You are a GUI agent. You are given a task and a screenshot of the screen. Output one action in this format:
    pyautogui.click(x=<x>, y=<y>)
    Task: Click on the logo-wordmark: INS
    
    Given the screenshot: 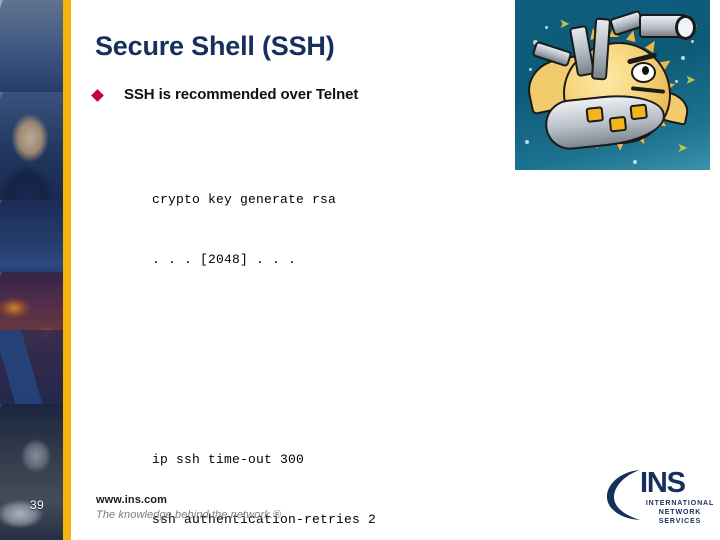 What is the action you would take?
    pyautogui.click(x=663, y=483)
    